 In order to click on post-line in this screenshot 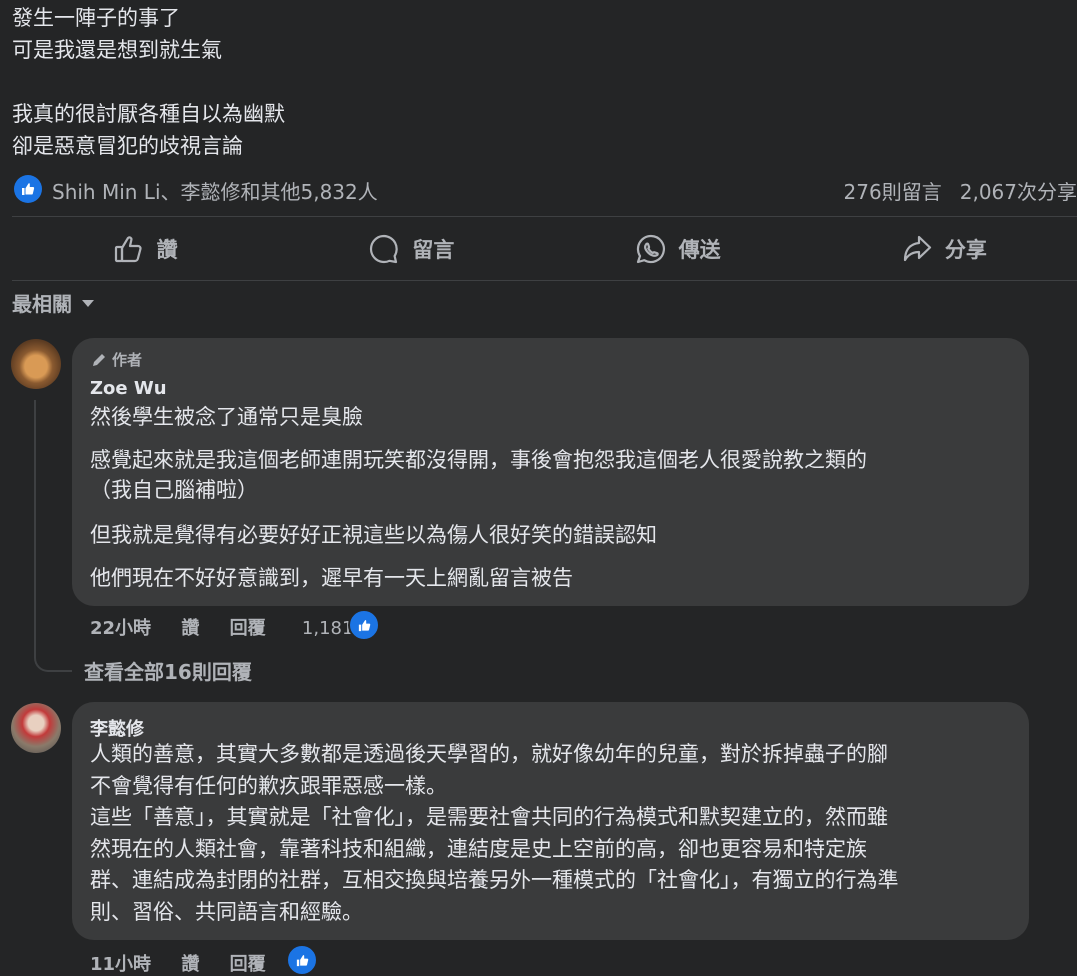, I will do `click(148, 82)`.